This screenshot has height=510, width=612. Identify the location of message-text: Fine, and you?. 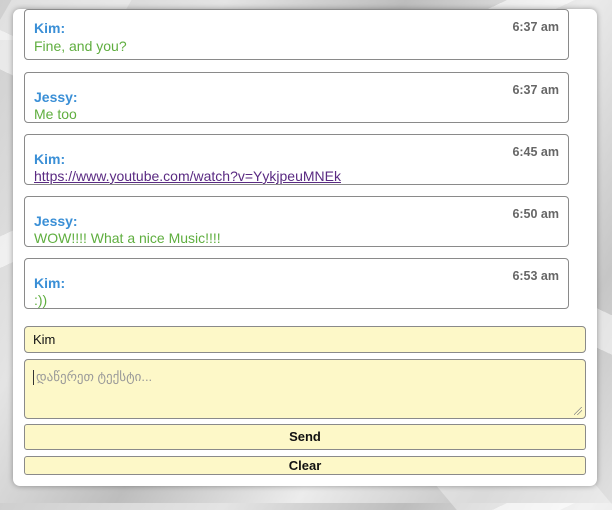
(80, 46).